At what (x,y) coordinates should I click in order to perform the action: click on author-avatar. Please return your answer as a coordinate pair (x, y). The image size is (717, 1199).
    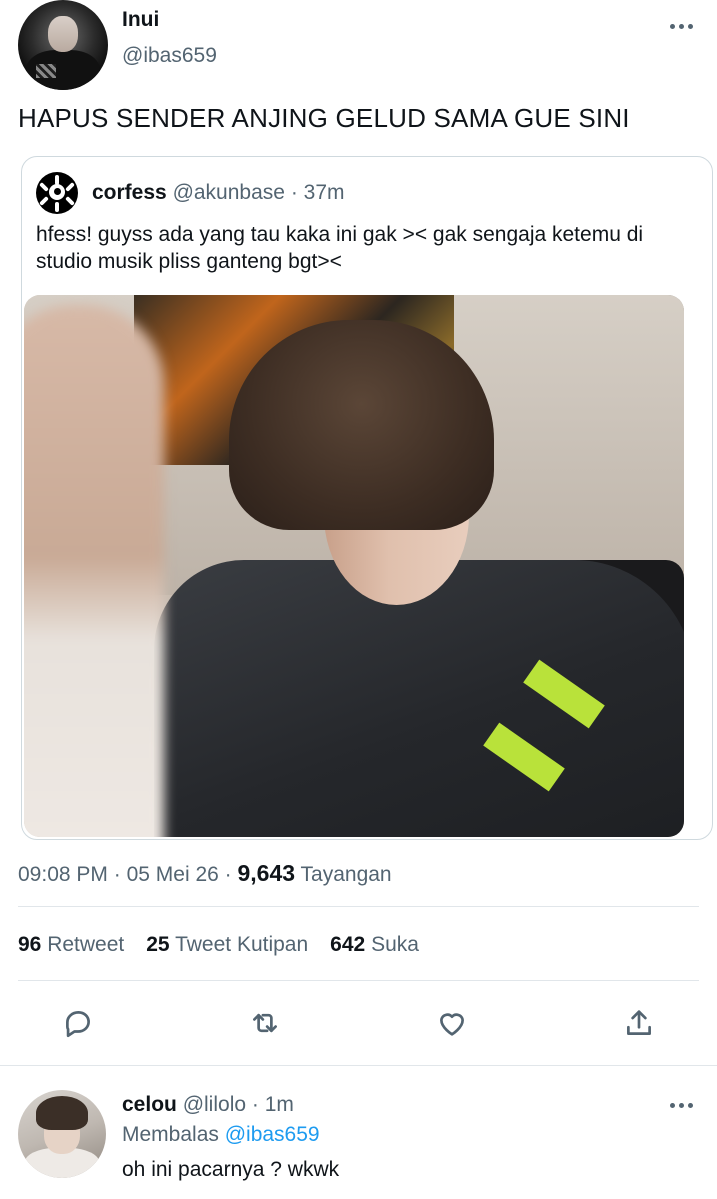
    Looking at the image, I should click on (63, 45).